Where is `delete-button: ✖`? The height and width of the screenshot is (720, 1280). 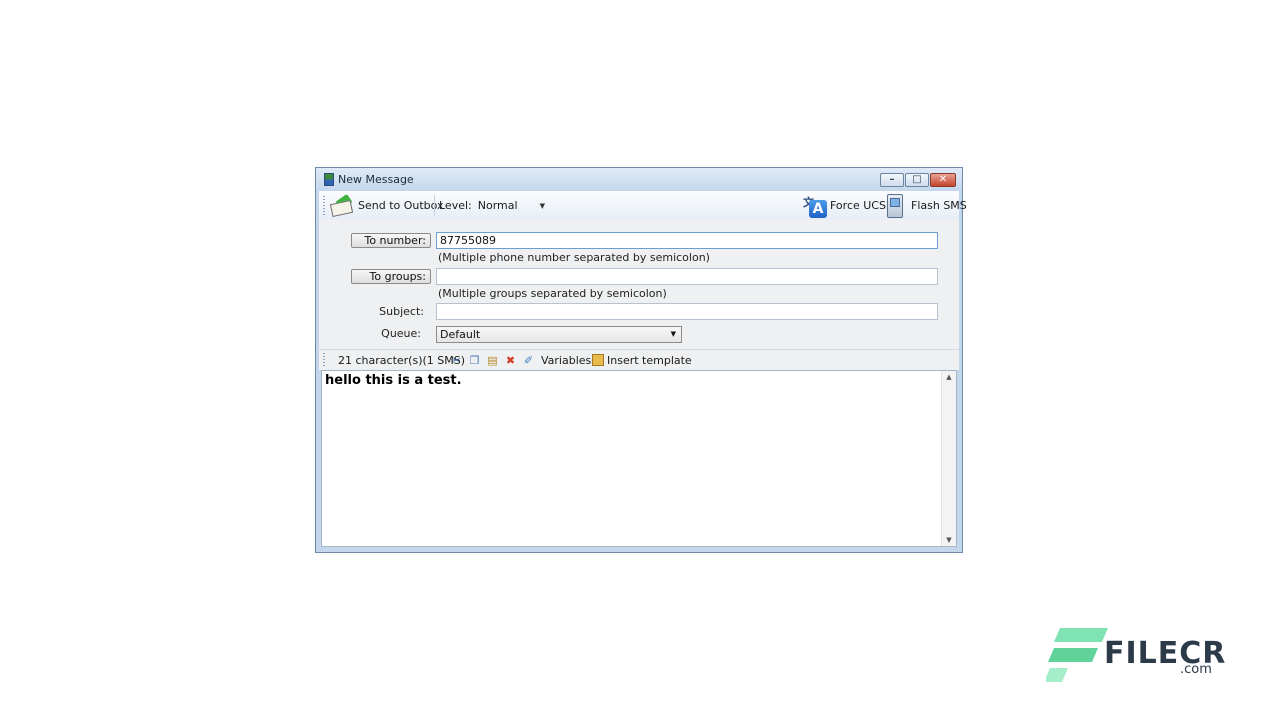 delete-button: ✖ is located at coordinates (510, 360).